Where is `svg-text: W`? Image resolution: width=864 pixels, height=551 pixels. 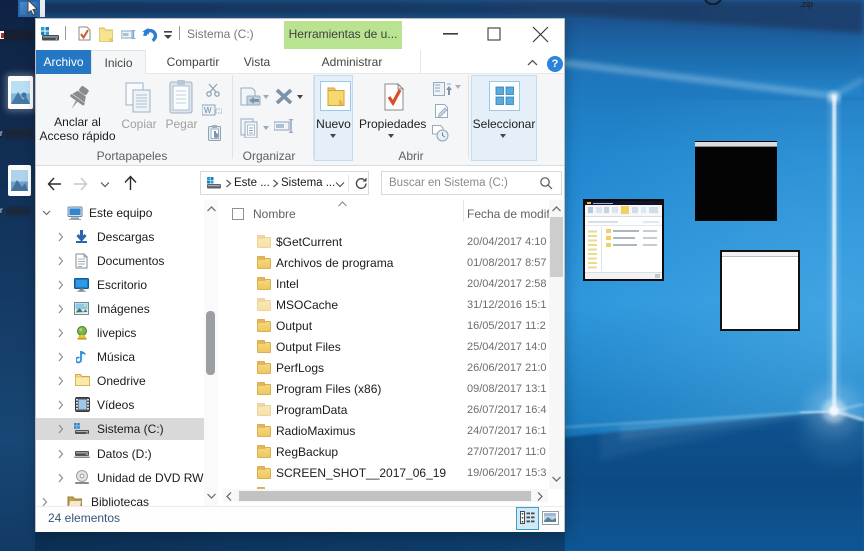 svg-text: W is located at coordinates (208, 110).